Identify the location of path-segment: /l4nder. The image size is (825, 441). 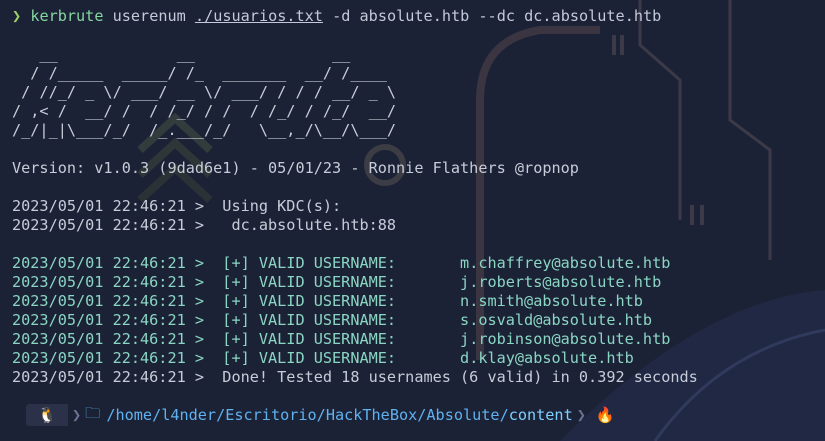
(184, 415).